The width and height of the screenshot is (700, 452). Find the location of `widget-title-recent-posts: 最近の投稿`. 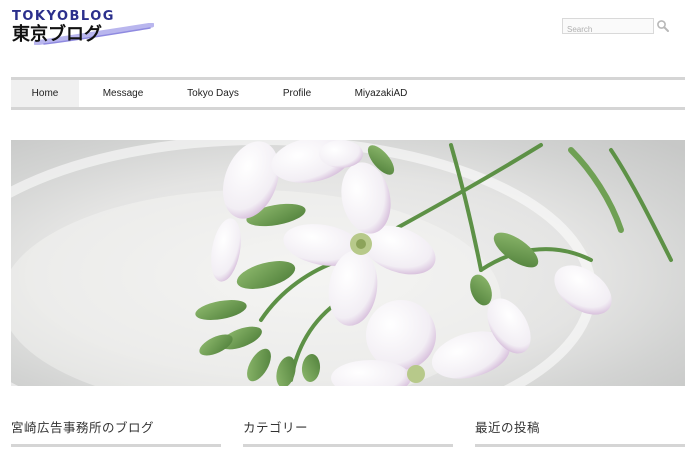

widget-title-recent-posts: 最近の投稿 is located at coordinates (508, 428).